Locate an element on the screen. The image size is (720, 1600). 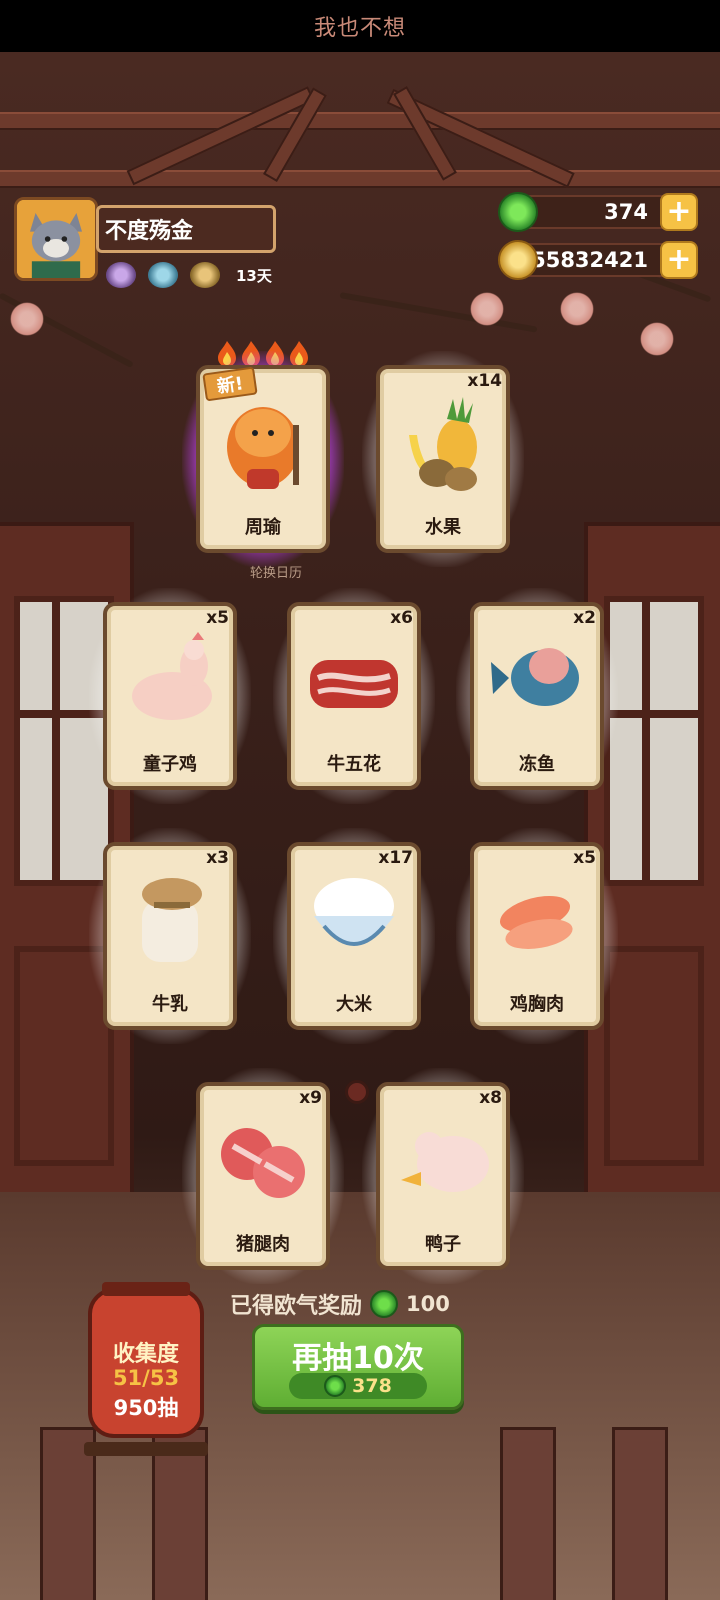
jade-currency: 374 + is located at coordinates (598, 212).